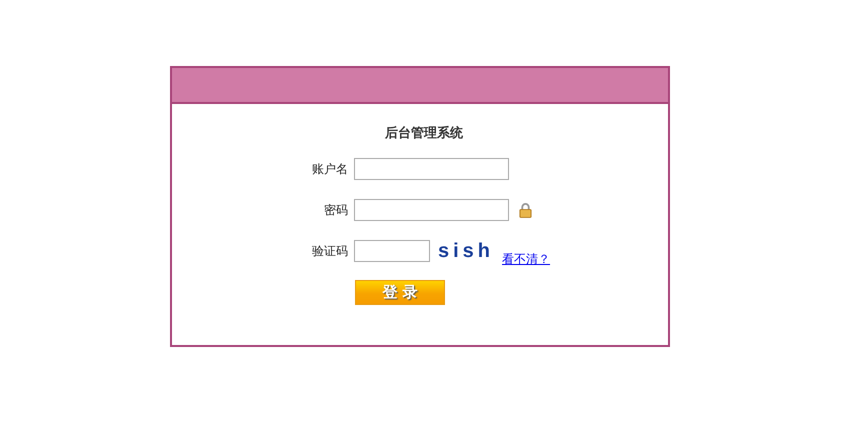 This screenshot has height=433, width=841. What do you see at coordinates (329, 251) in the screenshot?
I see `field-label: 验证码` at bounding box center [329, 251].